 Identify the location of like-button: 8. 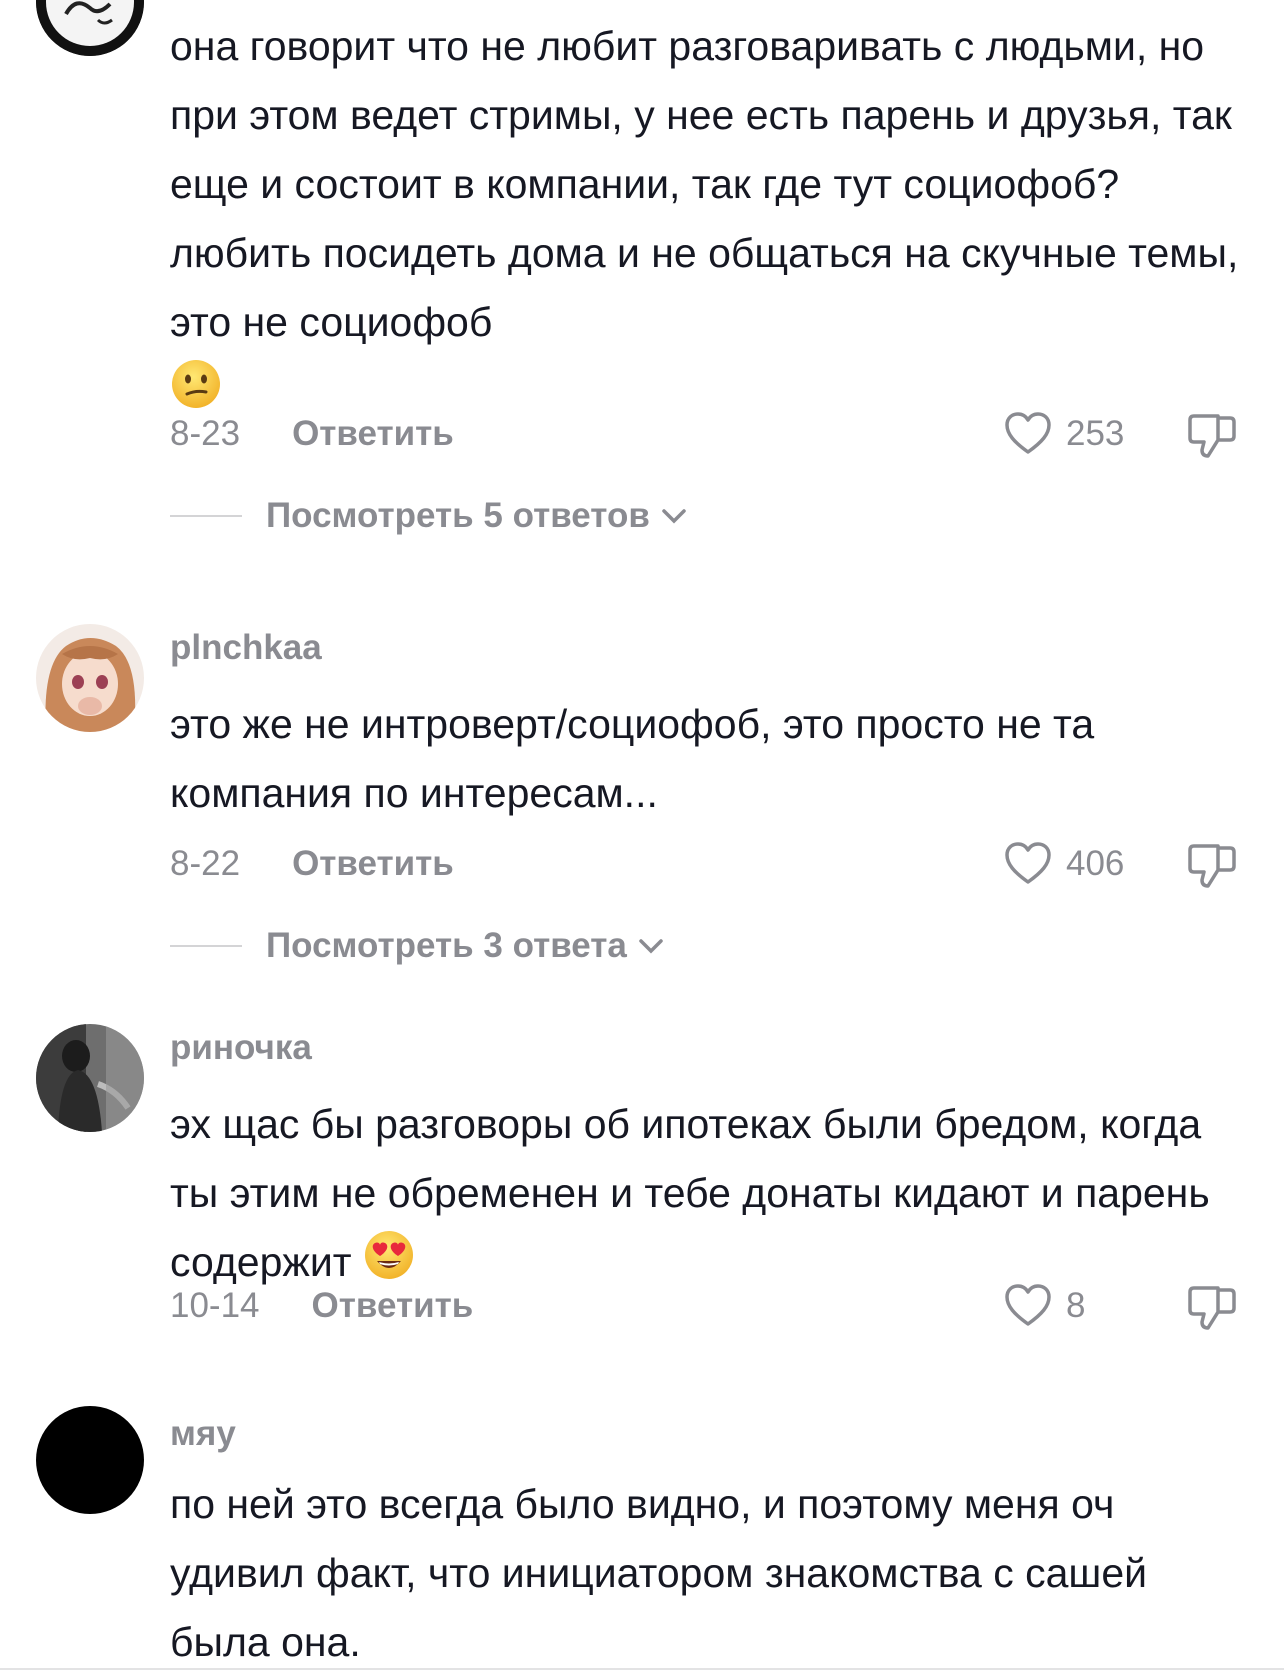
(1044, 1306).